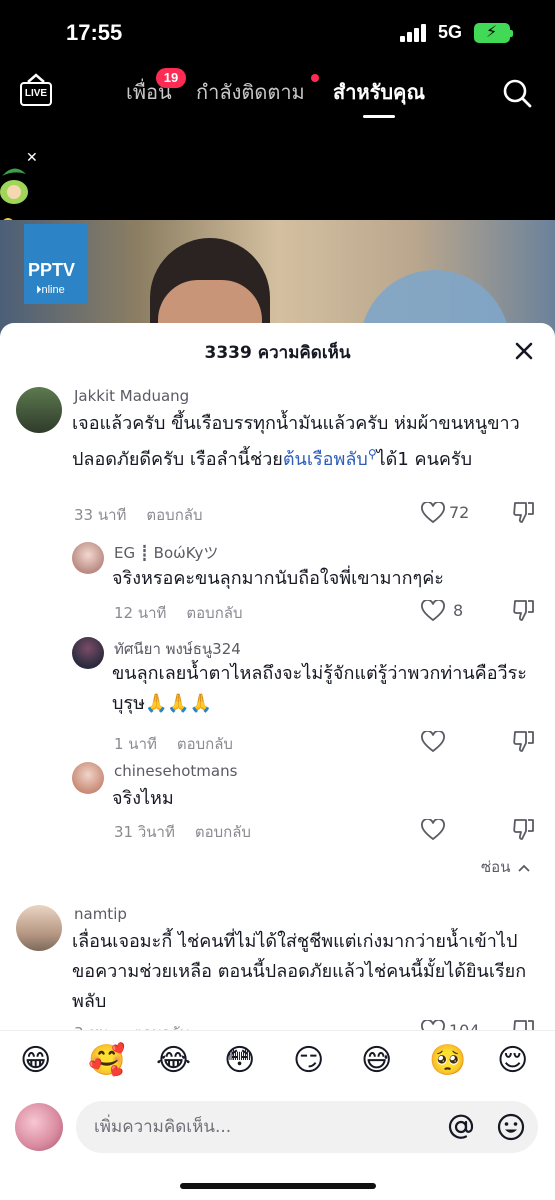 Image resolution: width=555 pixels, height=1200 pixels. I want to click on search-hint-icon: ⚲, so click(372, 454).